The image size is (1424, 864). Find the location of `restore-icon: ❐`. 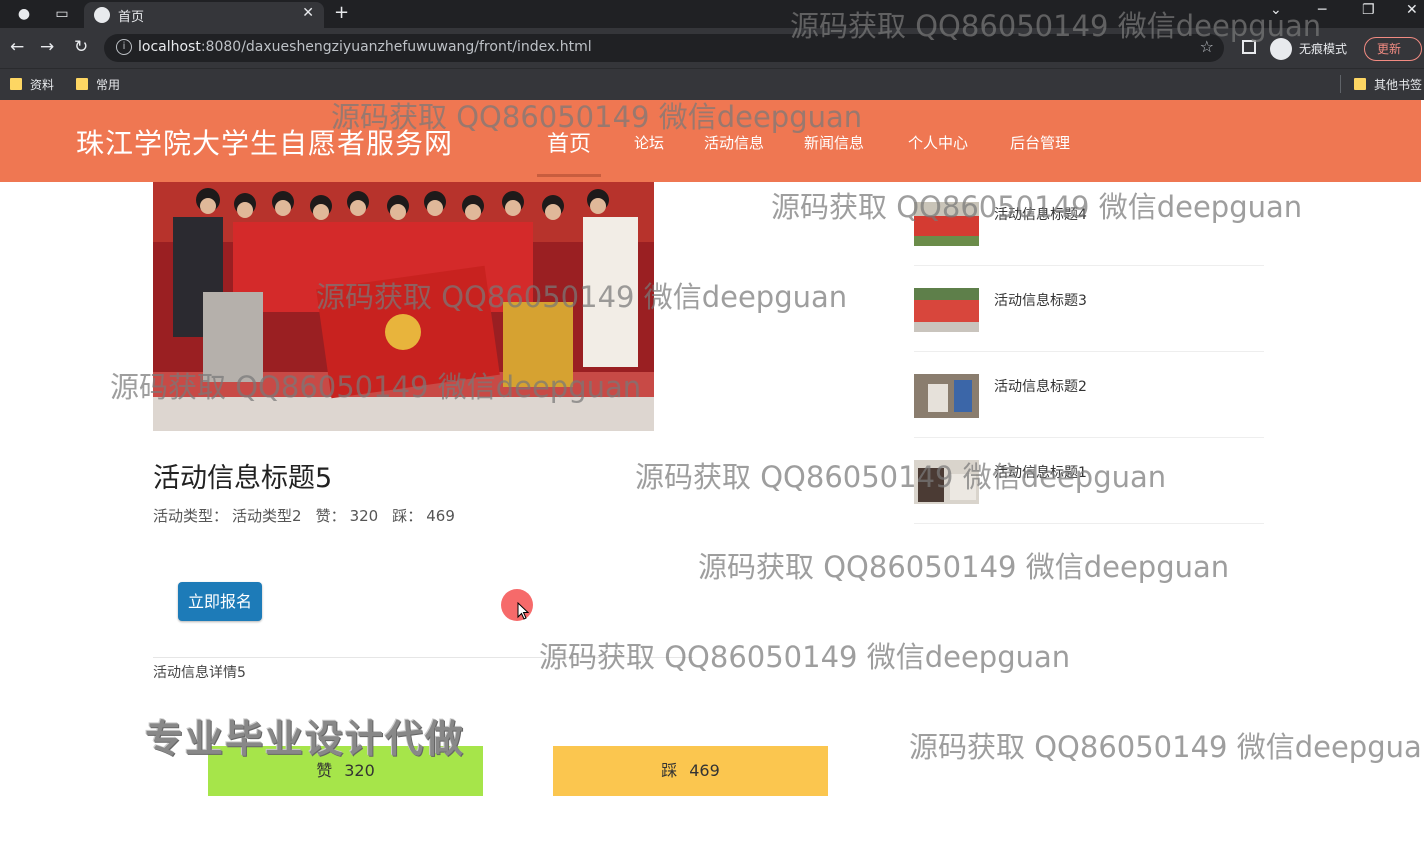

restore-icon: ❐ is located at coordinates (1368, 10).